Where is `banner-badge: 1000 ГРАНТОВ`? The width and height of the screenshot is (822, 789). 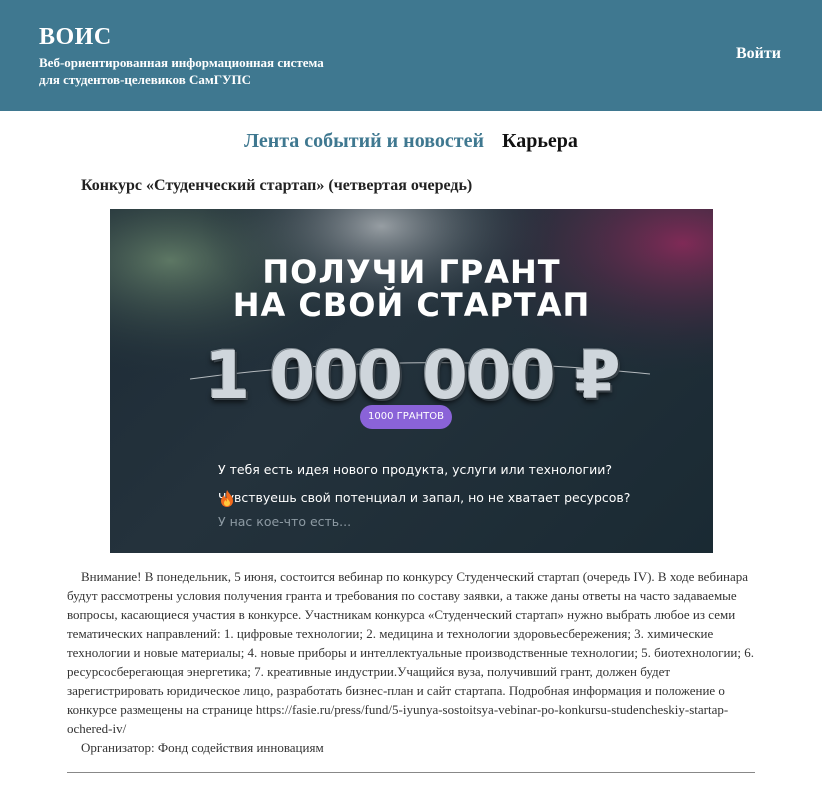
banner-badge: 1000 ГРАНТОВ is located at coordinates (406, 417).